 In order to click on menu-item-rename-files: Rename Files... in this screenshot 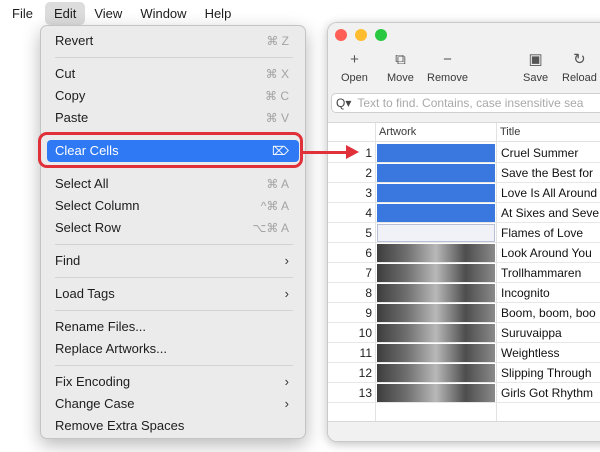, I will do `click(173, 327)`.